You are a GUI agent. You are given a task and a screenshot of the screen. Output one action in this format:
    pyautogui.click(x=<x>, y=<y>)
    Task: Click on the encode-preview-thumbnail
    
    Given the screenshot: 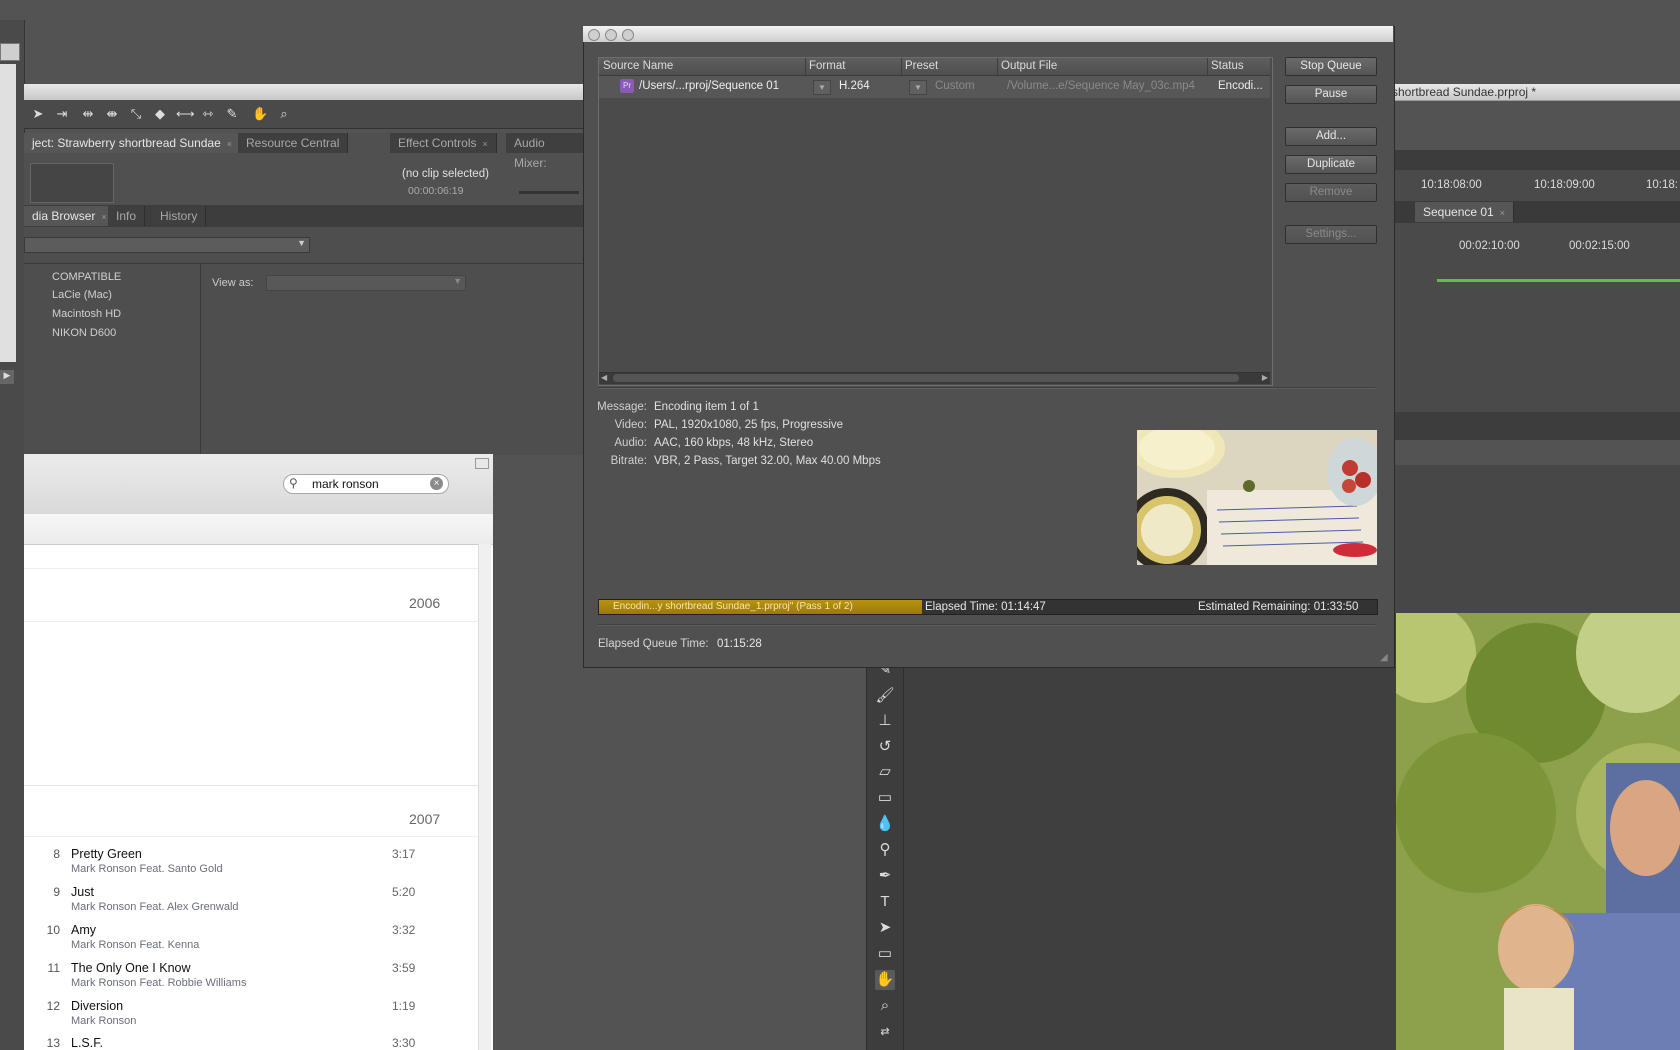 What is the action you would take?
    pyautogui.click(x=1257, y=497)
    